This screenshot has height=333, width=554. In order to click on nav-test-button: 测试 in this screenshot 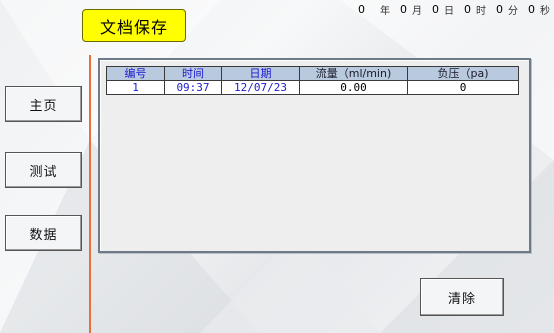, I will do `click(43, 170)`.